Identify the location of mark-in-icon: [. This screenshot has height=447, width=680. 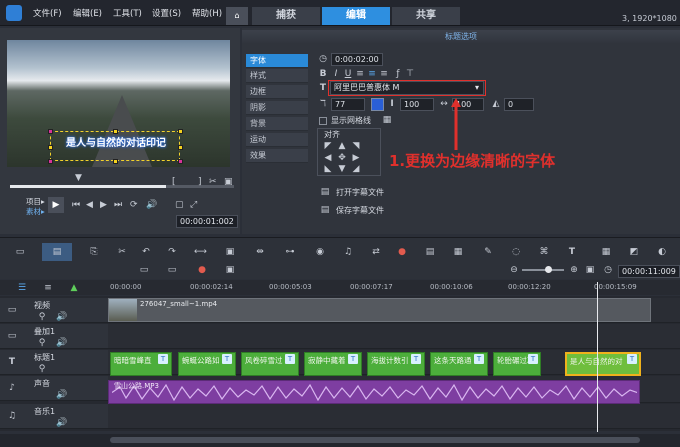
(174, 182).